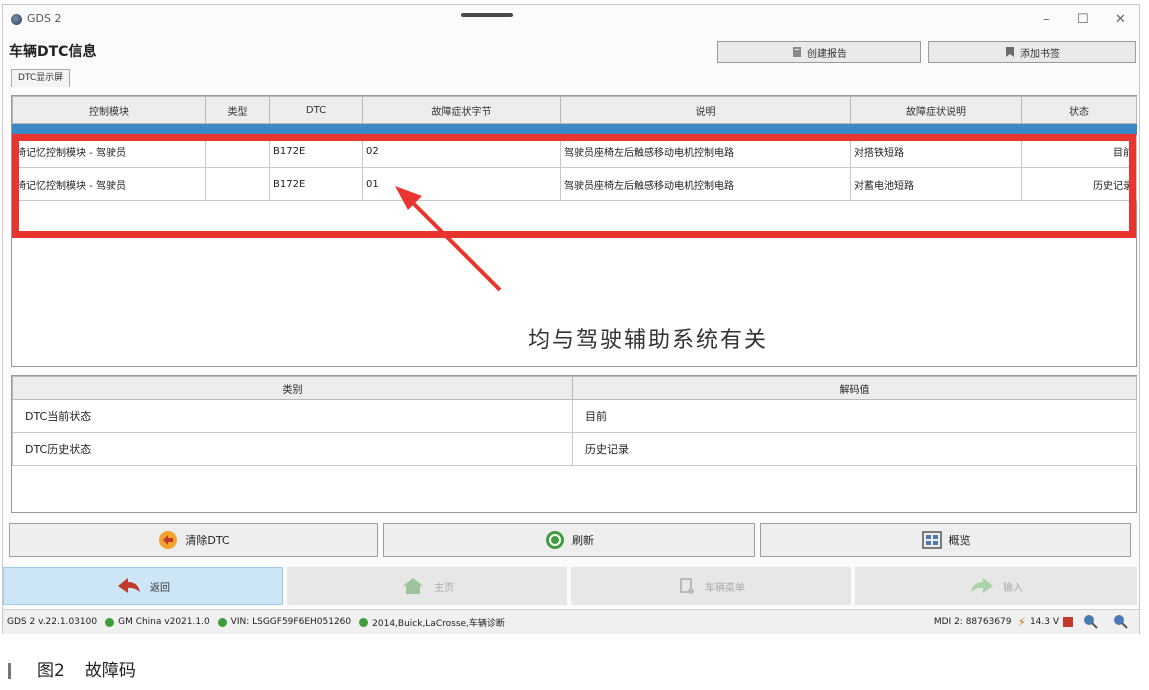 This screenshot has height=690, width=1149. Describe the element at coordinates (110, 671) in the screenshot. I see `figure-title: 故障码` at that location.